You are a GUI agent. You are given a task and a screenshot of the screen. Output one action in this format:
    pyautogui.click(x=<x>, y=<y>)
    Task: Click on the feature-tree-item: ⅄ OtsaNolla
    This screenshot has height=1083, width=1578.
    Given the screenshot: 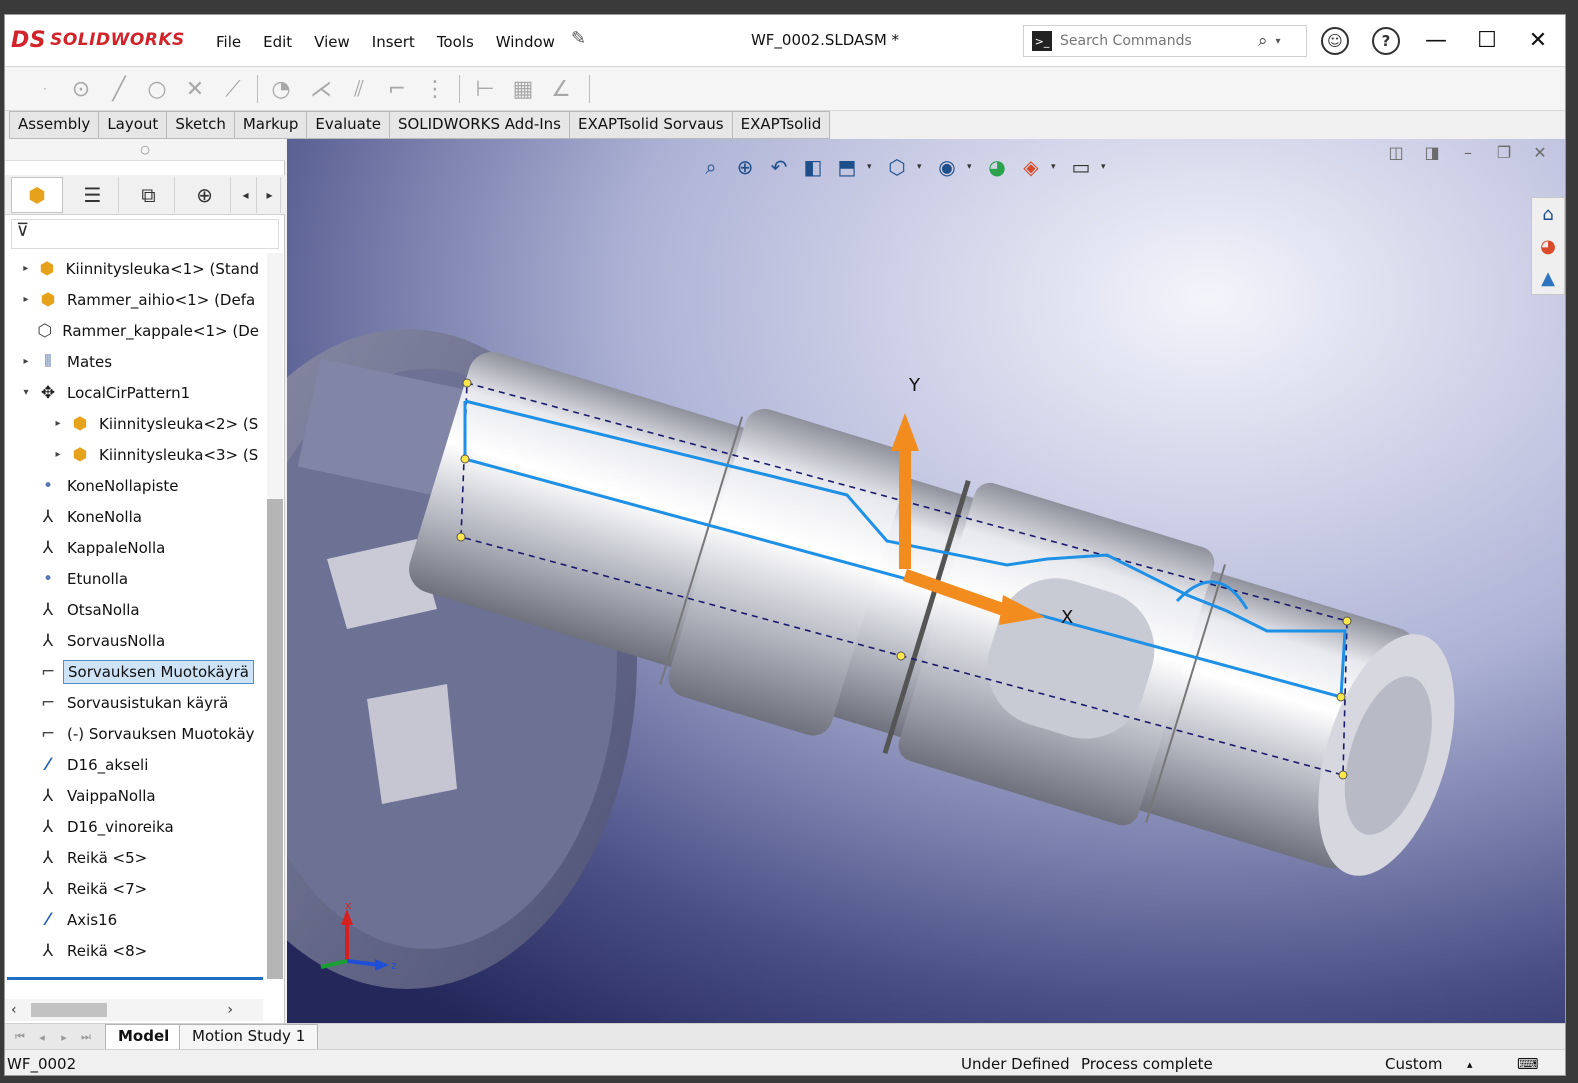 What is the action you would take?
    pyautogui.click(x=134, y=609)
    